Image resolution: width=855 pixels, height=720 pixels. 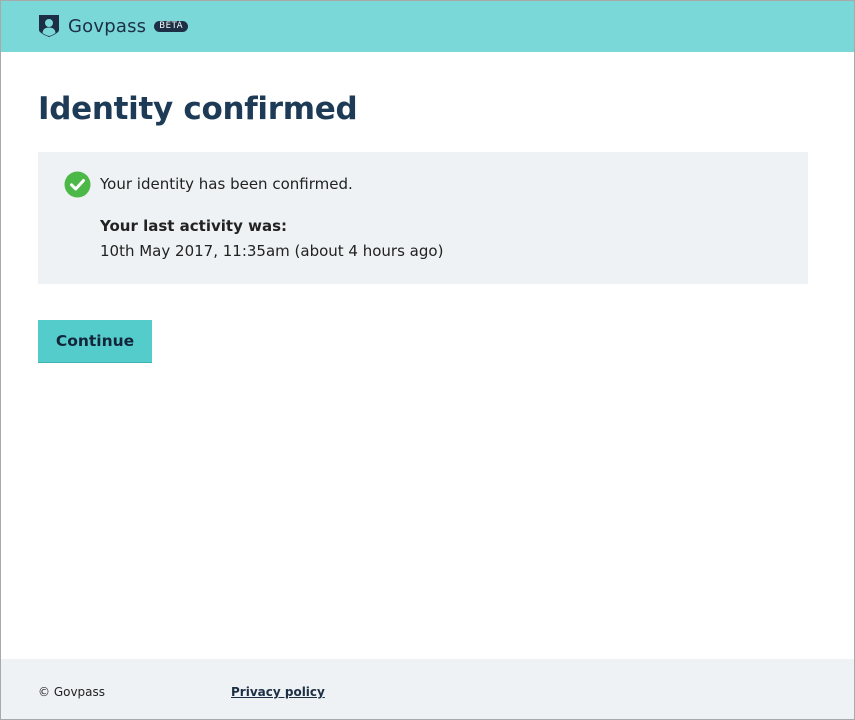 I want to click on site-header: Govpass BETA, so click(x=427, y=26).